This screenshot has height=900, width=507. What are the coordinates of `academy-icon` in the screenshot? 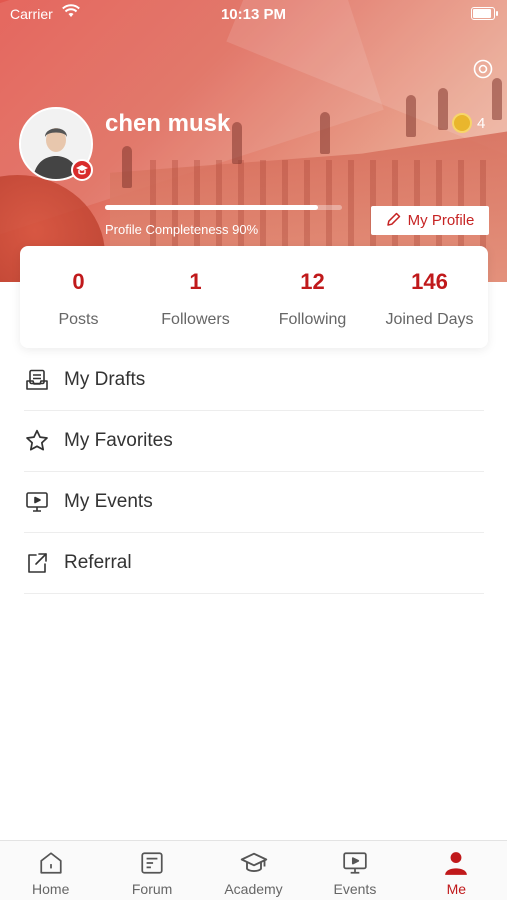 It's located at (254, 863).